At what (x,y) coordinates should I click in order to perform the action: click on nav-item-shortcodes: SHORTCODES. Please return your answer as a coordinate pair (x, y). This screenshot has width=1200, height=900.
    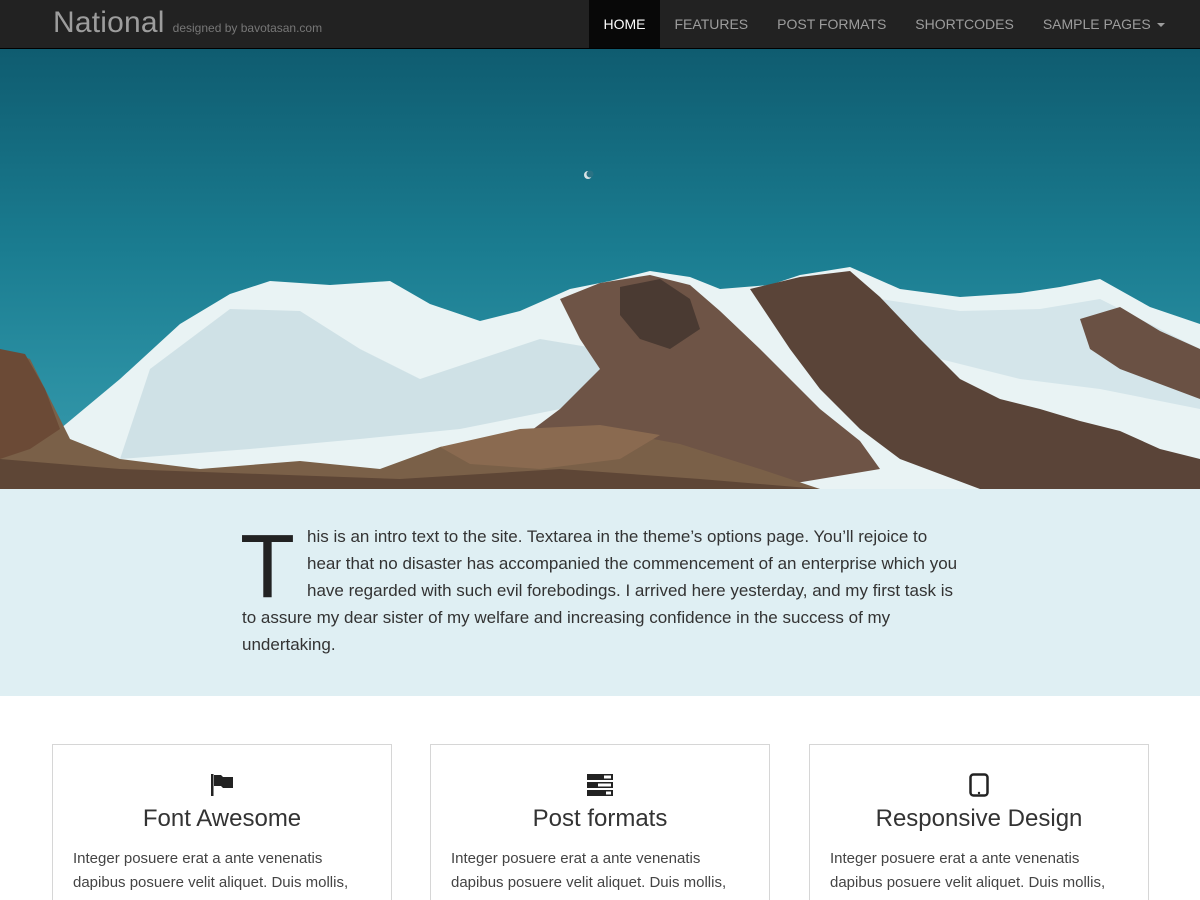
    Looking at the image, I should click on (965, 24).